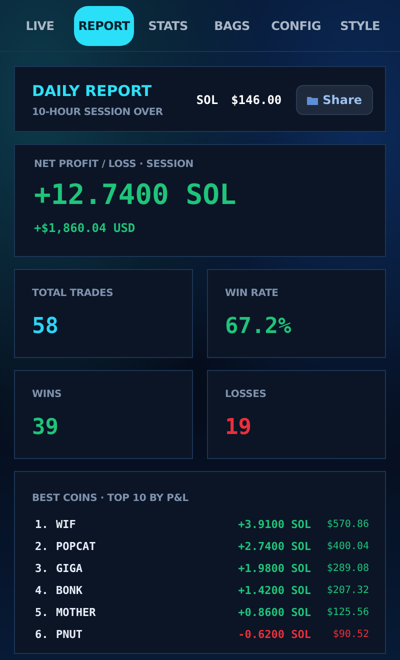  Describe the element at coordinates (40, 26) in the screenshot. I see `tab: LIVE` at that location.